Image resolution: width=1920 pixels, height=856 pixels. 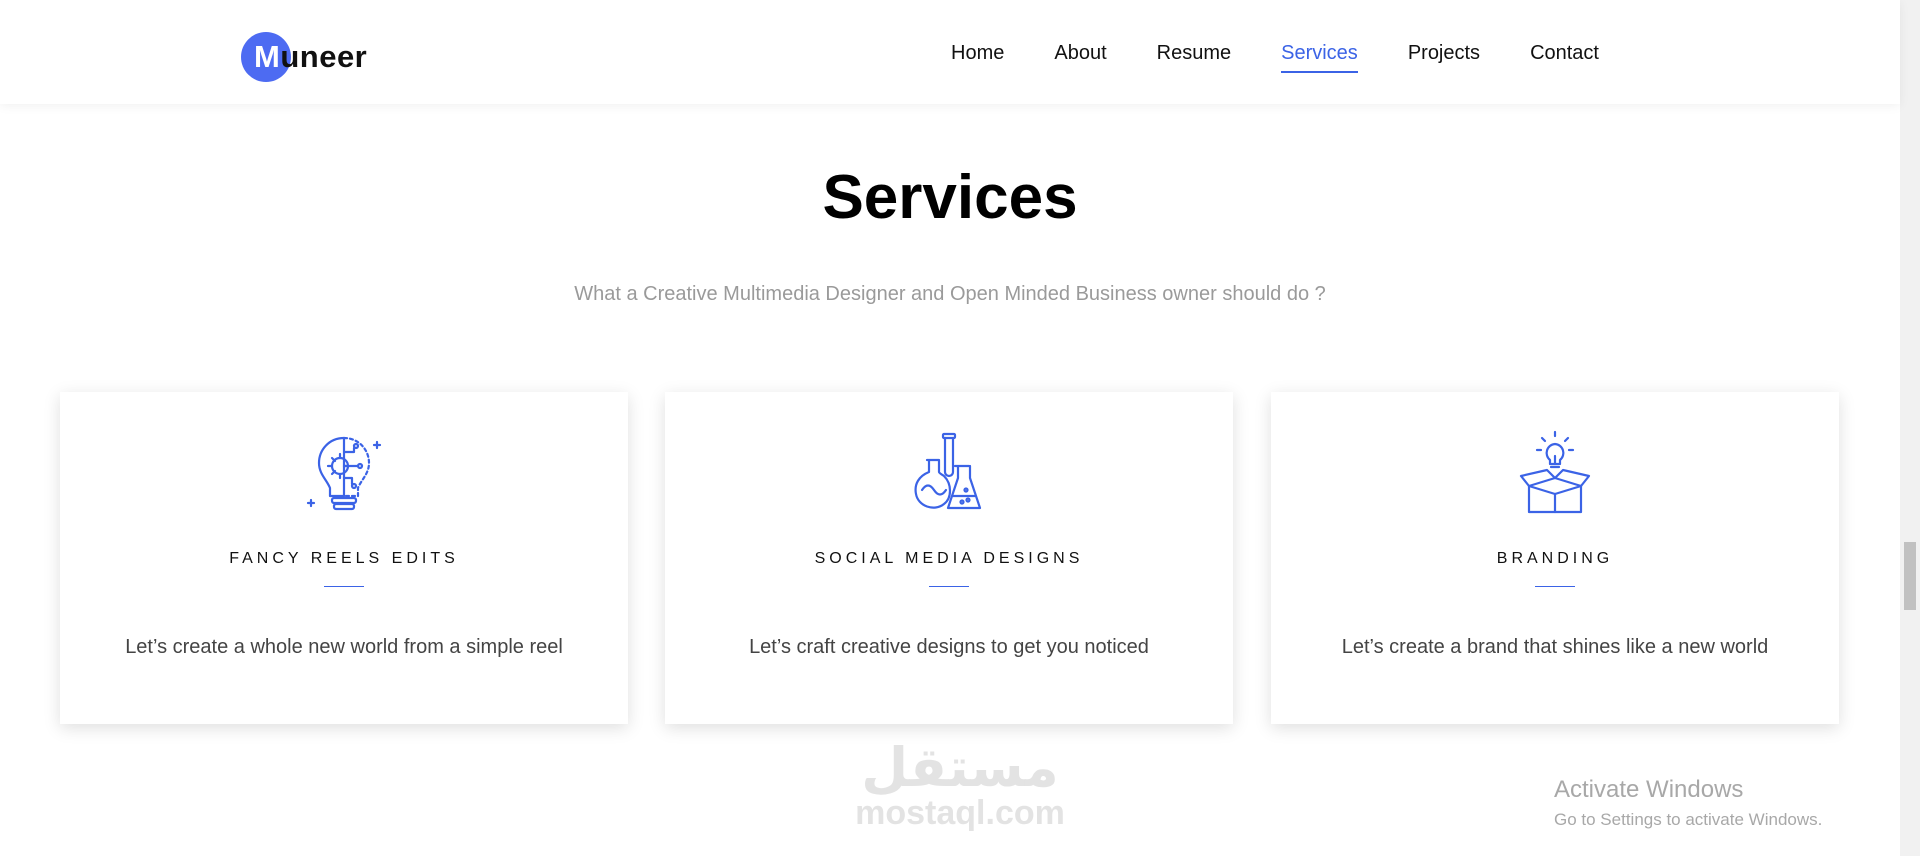 I want to click on card-title: SOCIAL MEDIA DESIGNS, so click(x=949, y=558).